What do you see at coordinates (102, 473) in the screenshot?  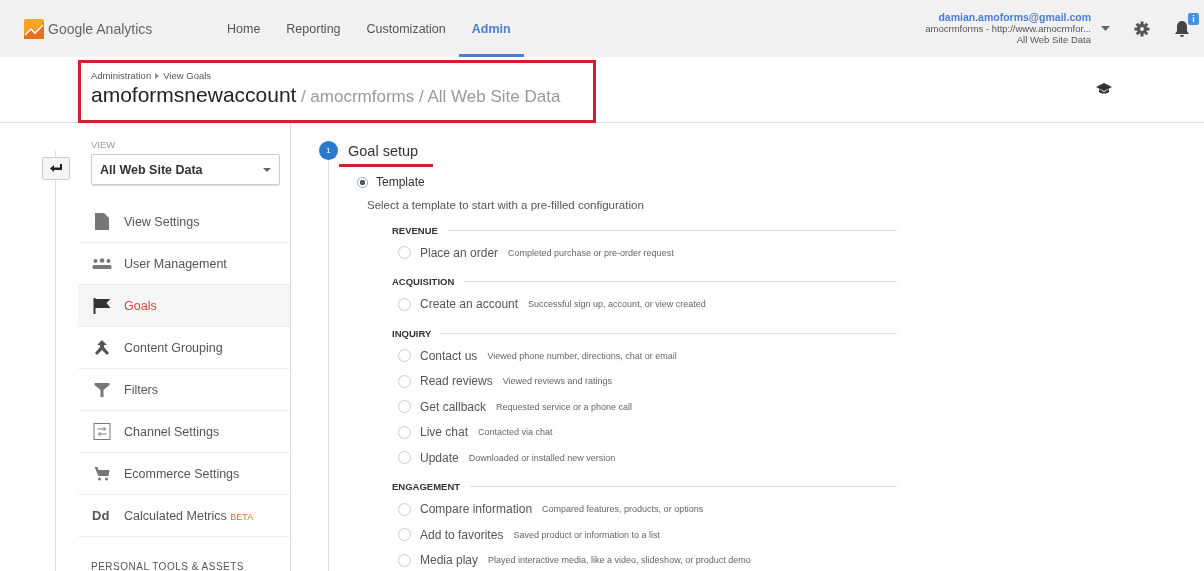 I see `cart-icon` at bounding box center [102, 473].